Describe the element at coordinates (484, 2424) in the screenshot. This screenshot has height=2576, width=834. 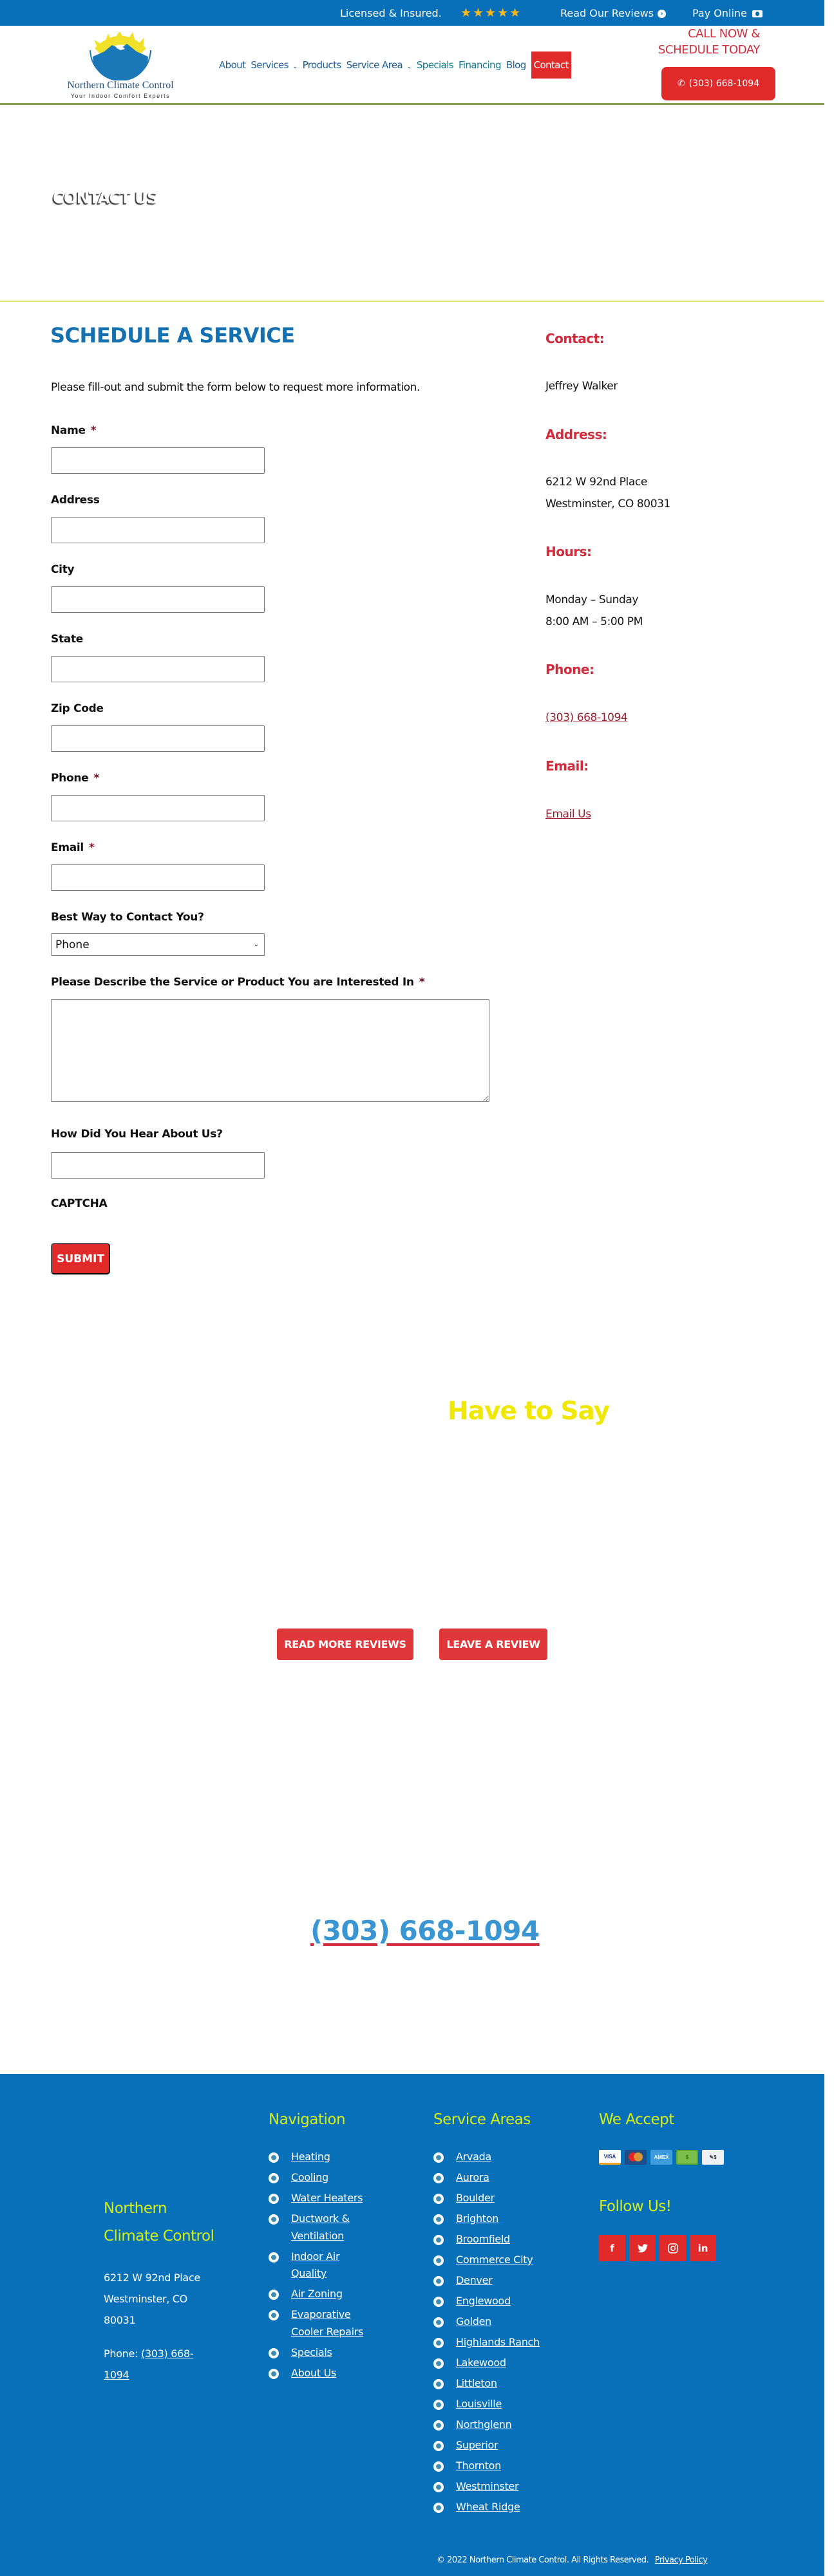
I see `footer-area-link: Northglenn` at that location.